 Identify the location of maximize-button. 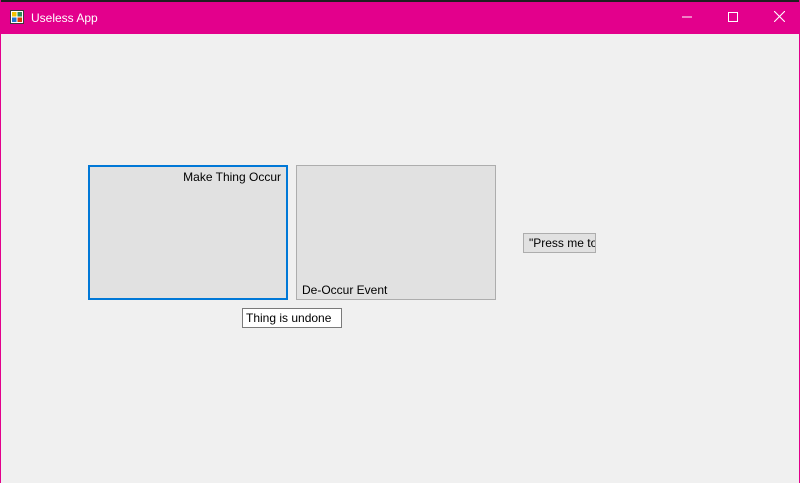
(733, 18).